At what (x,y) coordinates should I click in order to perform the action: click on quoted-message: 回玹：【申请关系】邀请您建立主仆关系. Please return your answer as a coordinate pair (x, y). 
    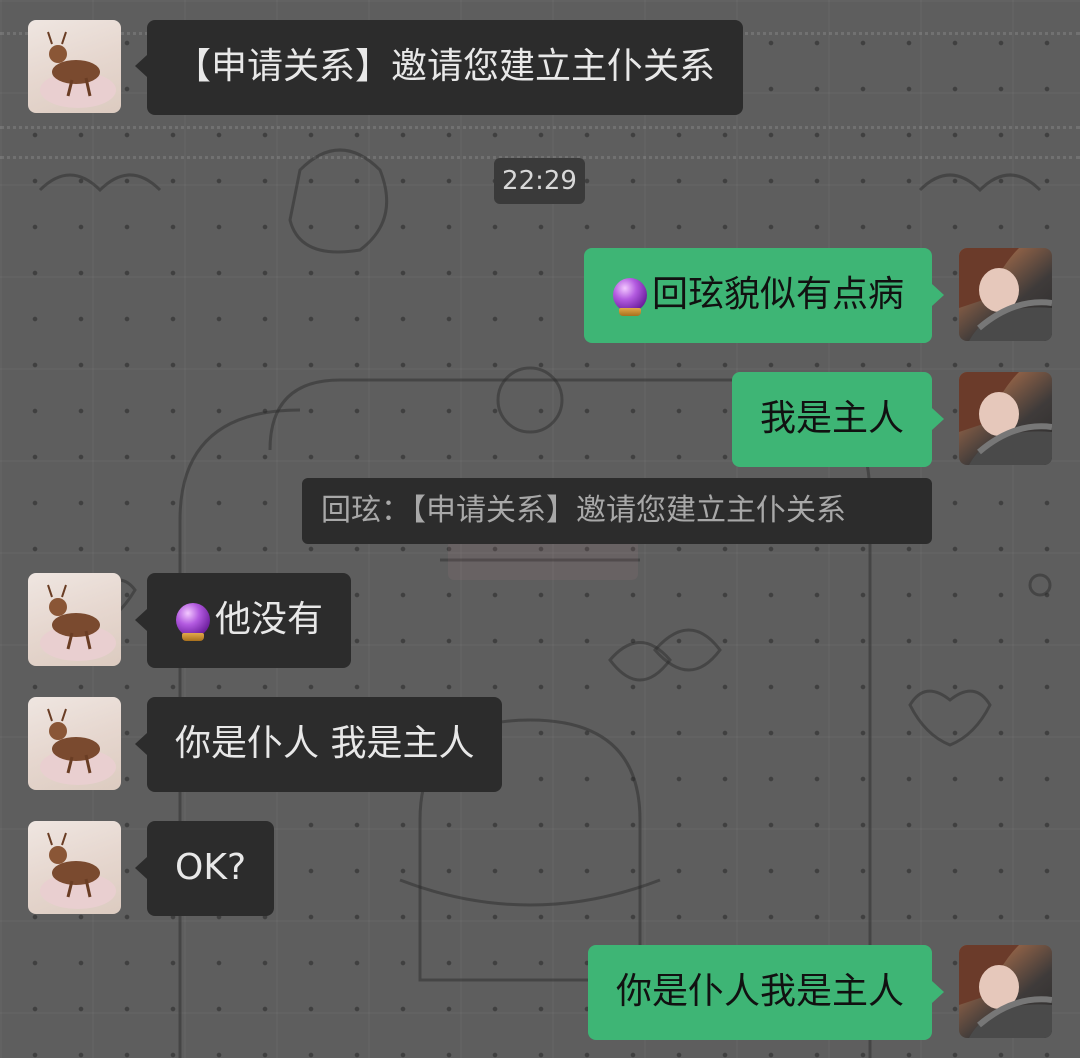
    Looking at the image, I should click on (617, 511).